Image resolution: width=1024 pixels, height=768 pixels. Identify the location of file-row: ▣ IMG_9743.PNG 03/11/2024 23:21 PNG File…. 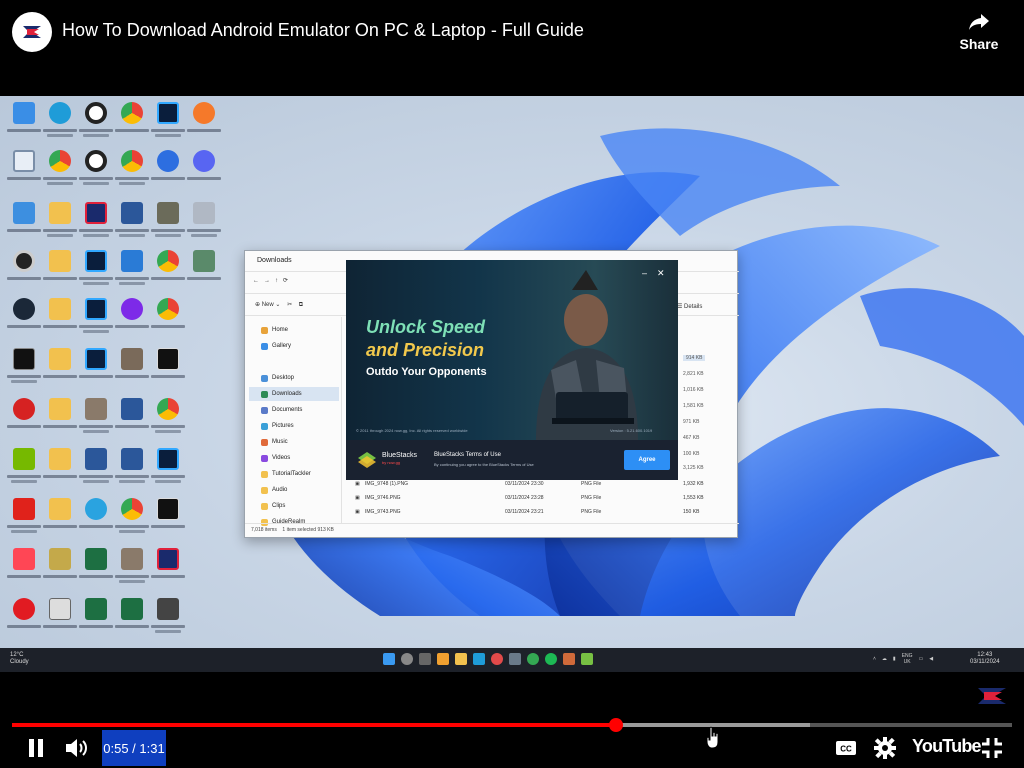
(543, 515).